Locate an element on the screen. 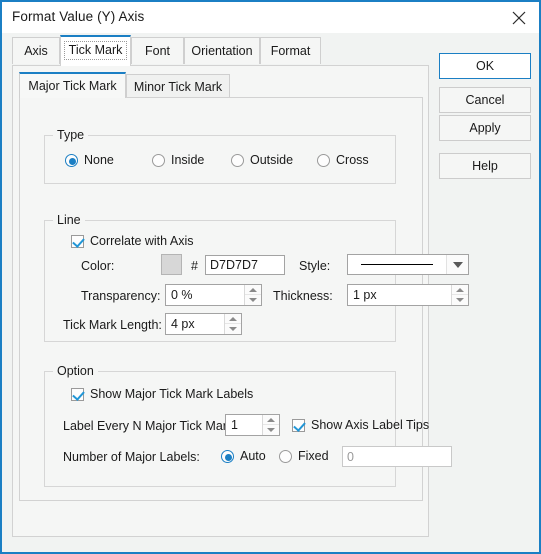 Image resolution: width=541 pixels, height=554 pixels. style-label: Style: is located at coordinates (315, 266).